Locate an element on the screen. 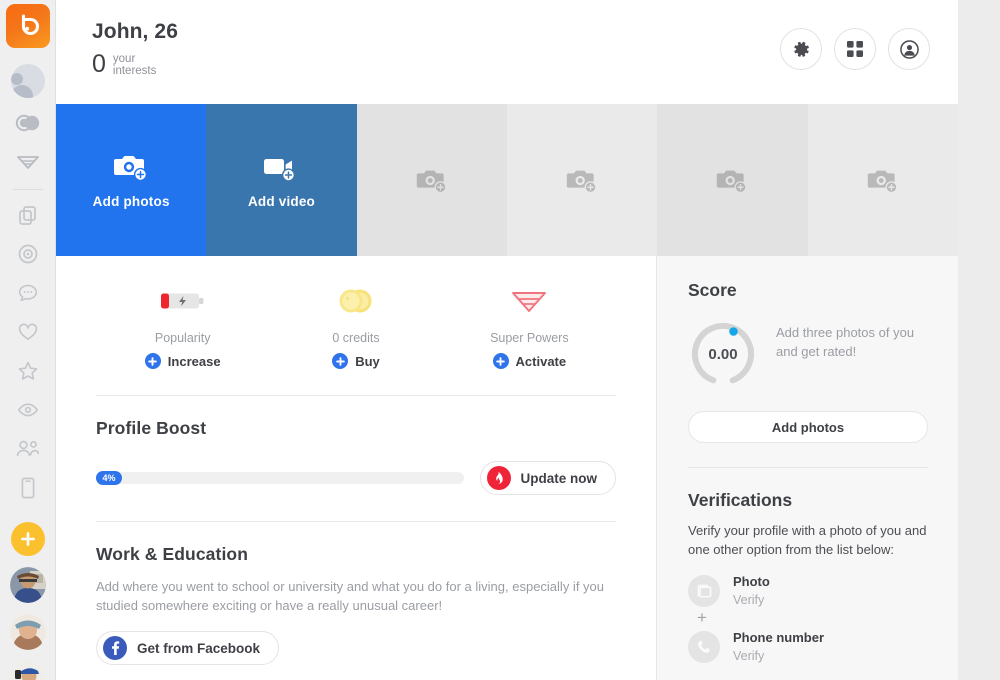 This screenshot has height=680, width=1000. stat-super-powers: Super Powers Activate is located at coordinates (529, 325).